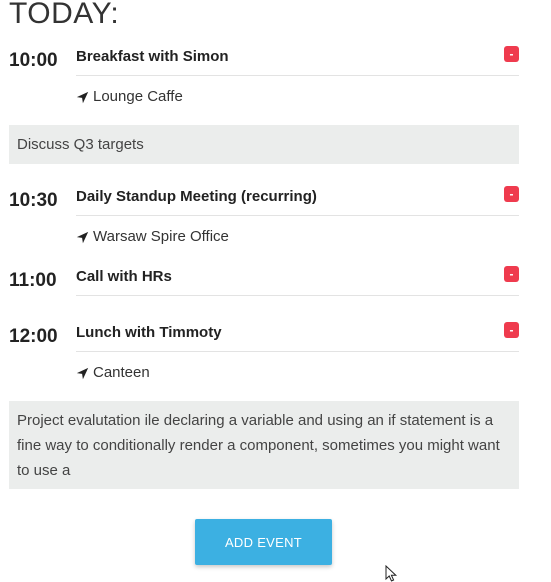 This screenshot has width=551, height=582. I want to click on event-location: Canteen, so click(113, 373).